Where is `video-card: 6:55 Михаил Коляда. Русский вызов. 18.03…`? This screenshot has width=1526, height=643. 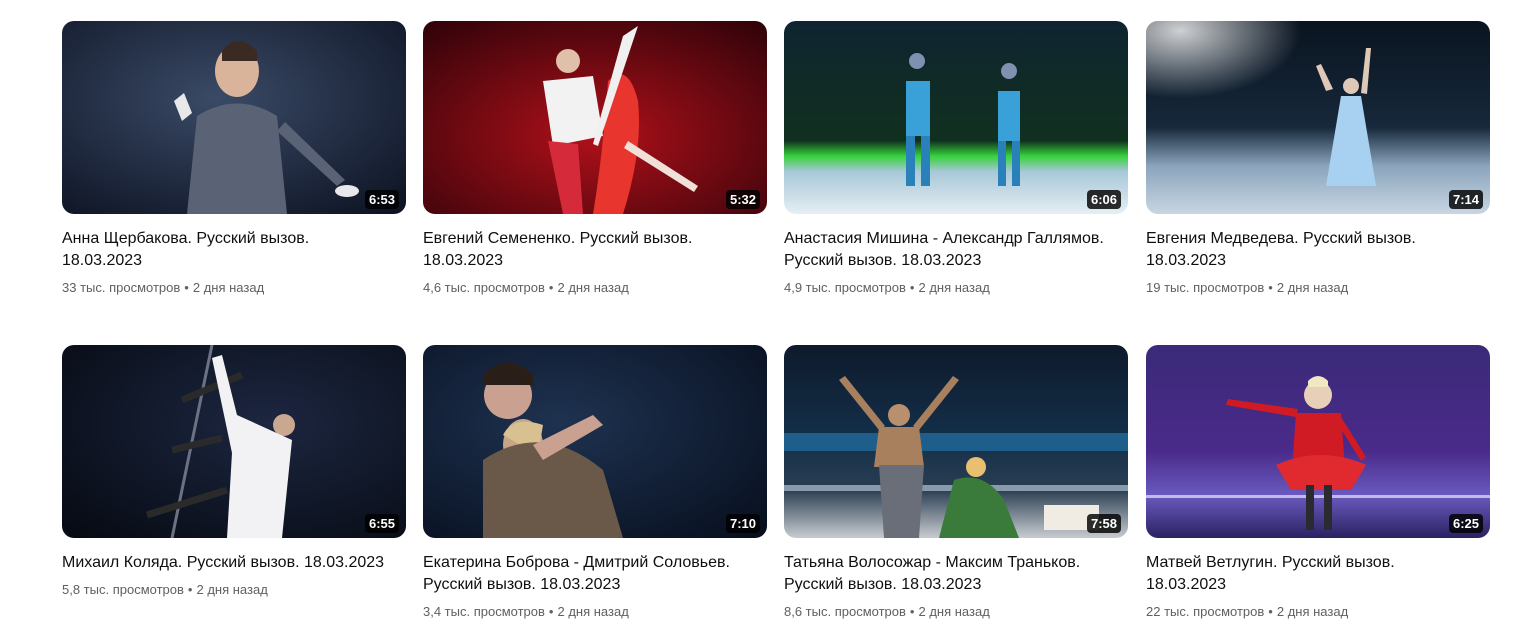
video-card: 6:55 Михаил Коляда. Русский вызов. 18.03… is located at coordinates (234, 472).